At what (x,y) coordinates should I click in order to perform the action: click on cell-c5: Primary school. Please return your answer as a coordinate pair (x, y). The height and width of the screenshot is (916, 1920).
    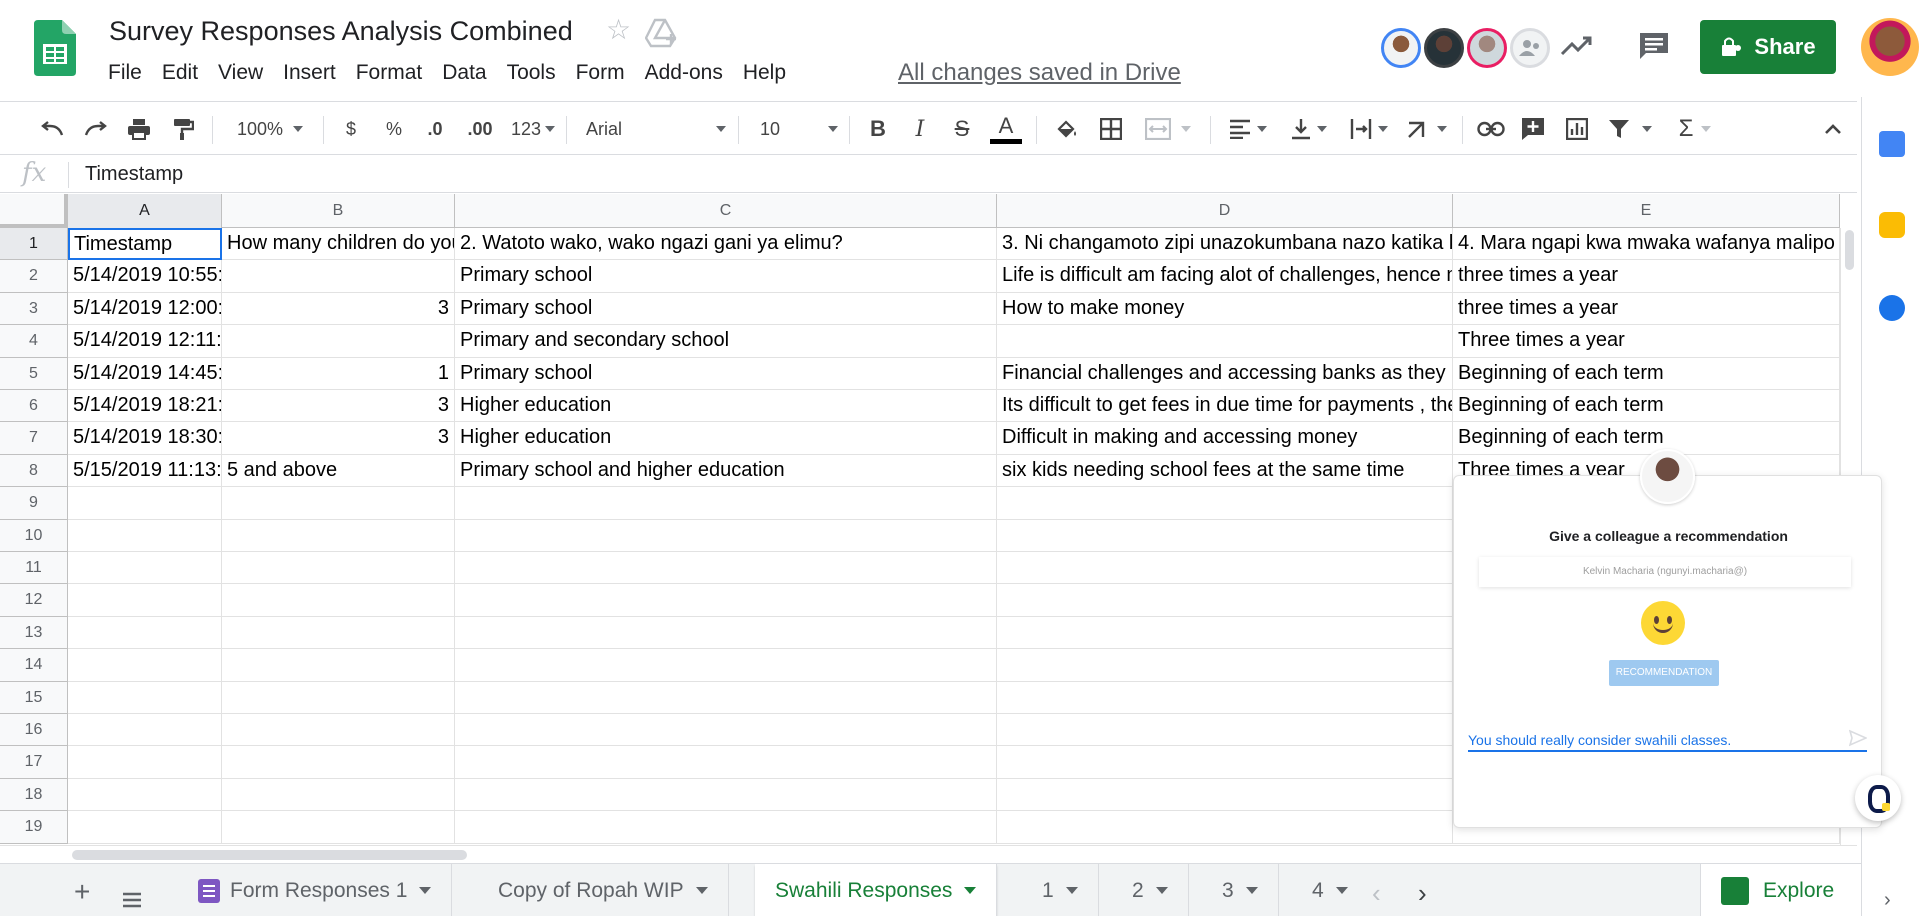
    Looking at the image, I should click on (726, 373).